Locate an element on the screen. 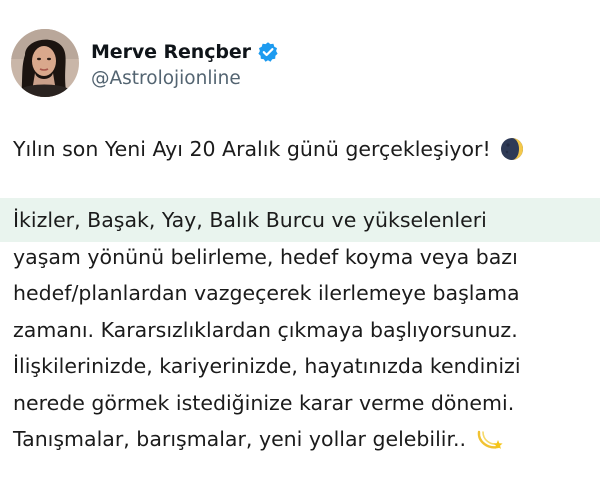  name-row: Merve Rençber is located at coordinates (185, 52).